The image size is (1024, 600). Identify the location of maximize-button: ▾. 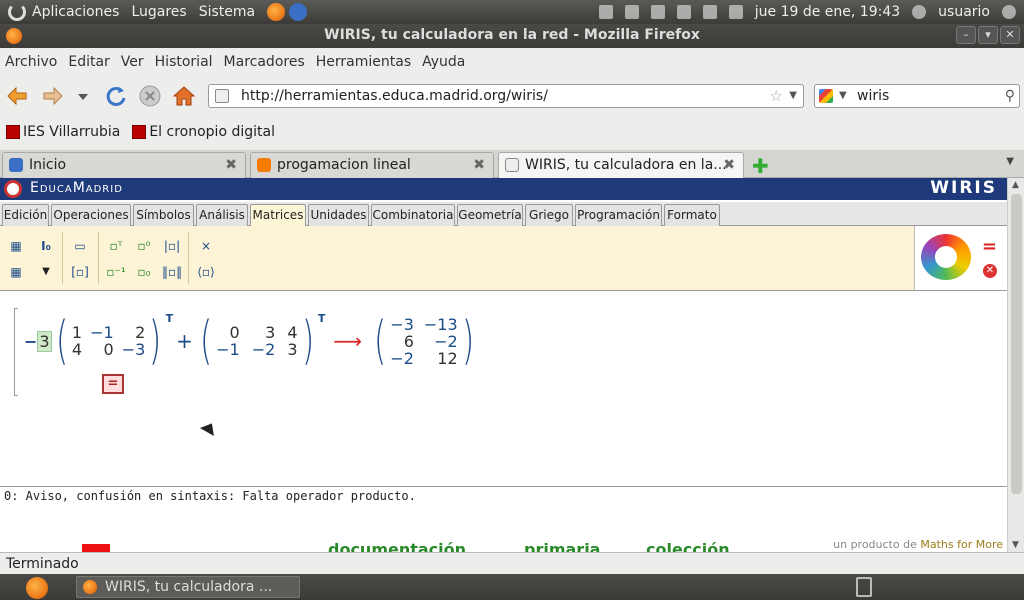
(988, 35).